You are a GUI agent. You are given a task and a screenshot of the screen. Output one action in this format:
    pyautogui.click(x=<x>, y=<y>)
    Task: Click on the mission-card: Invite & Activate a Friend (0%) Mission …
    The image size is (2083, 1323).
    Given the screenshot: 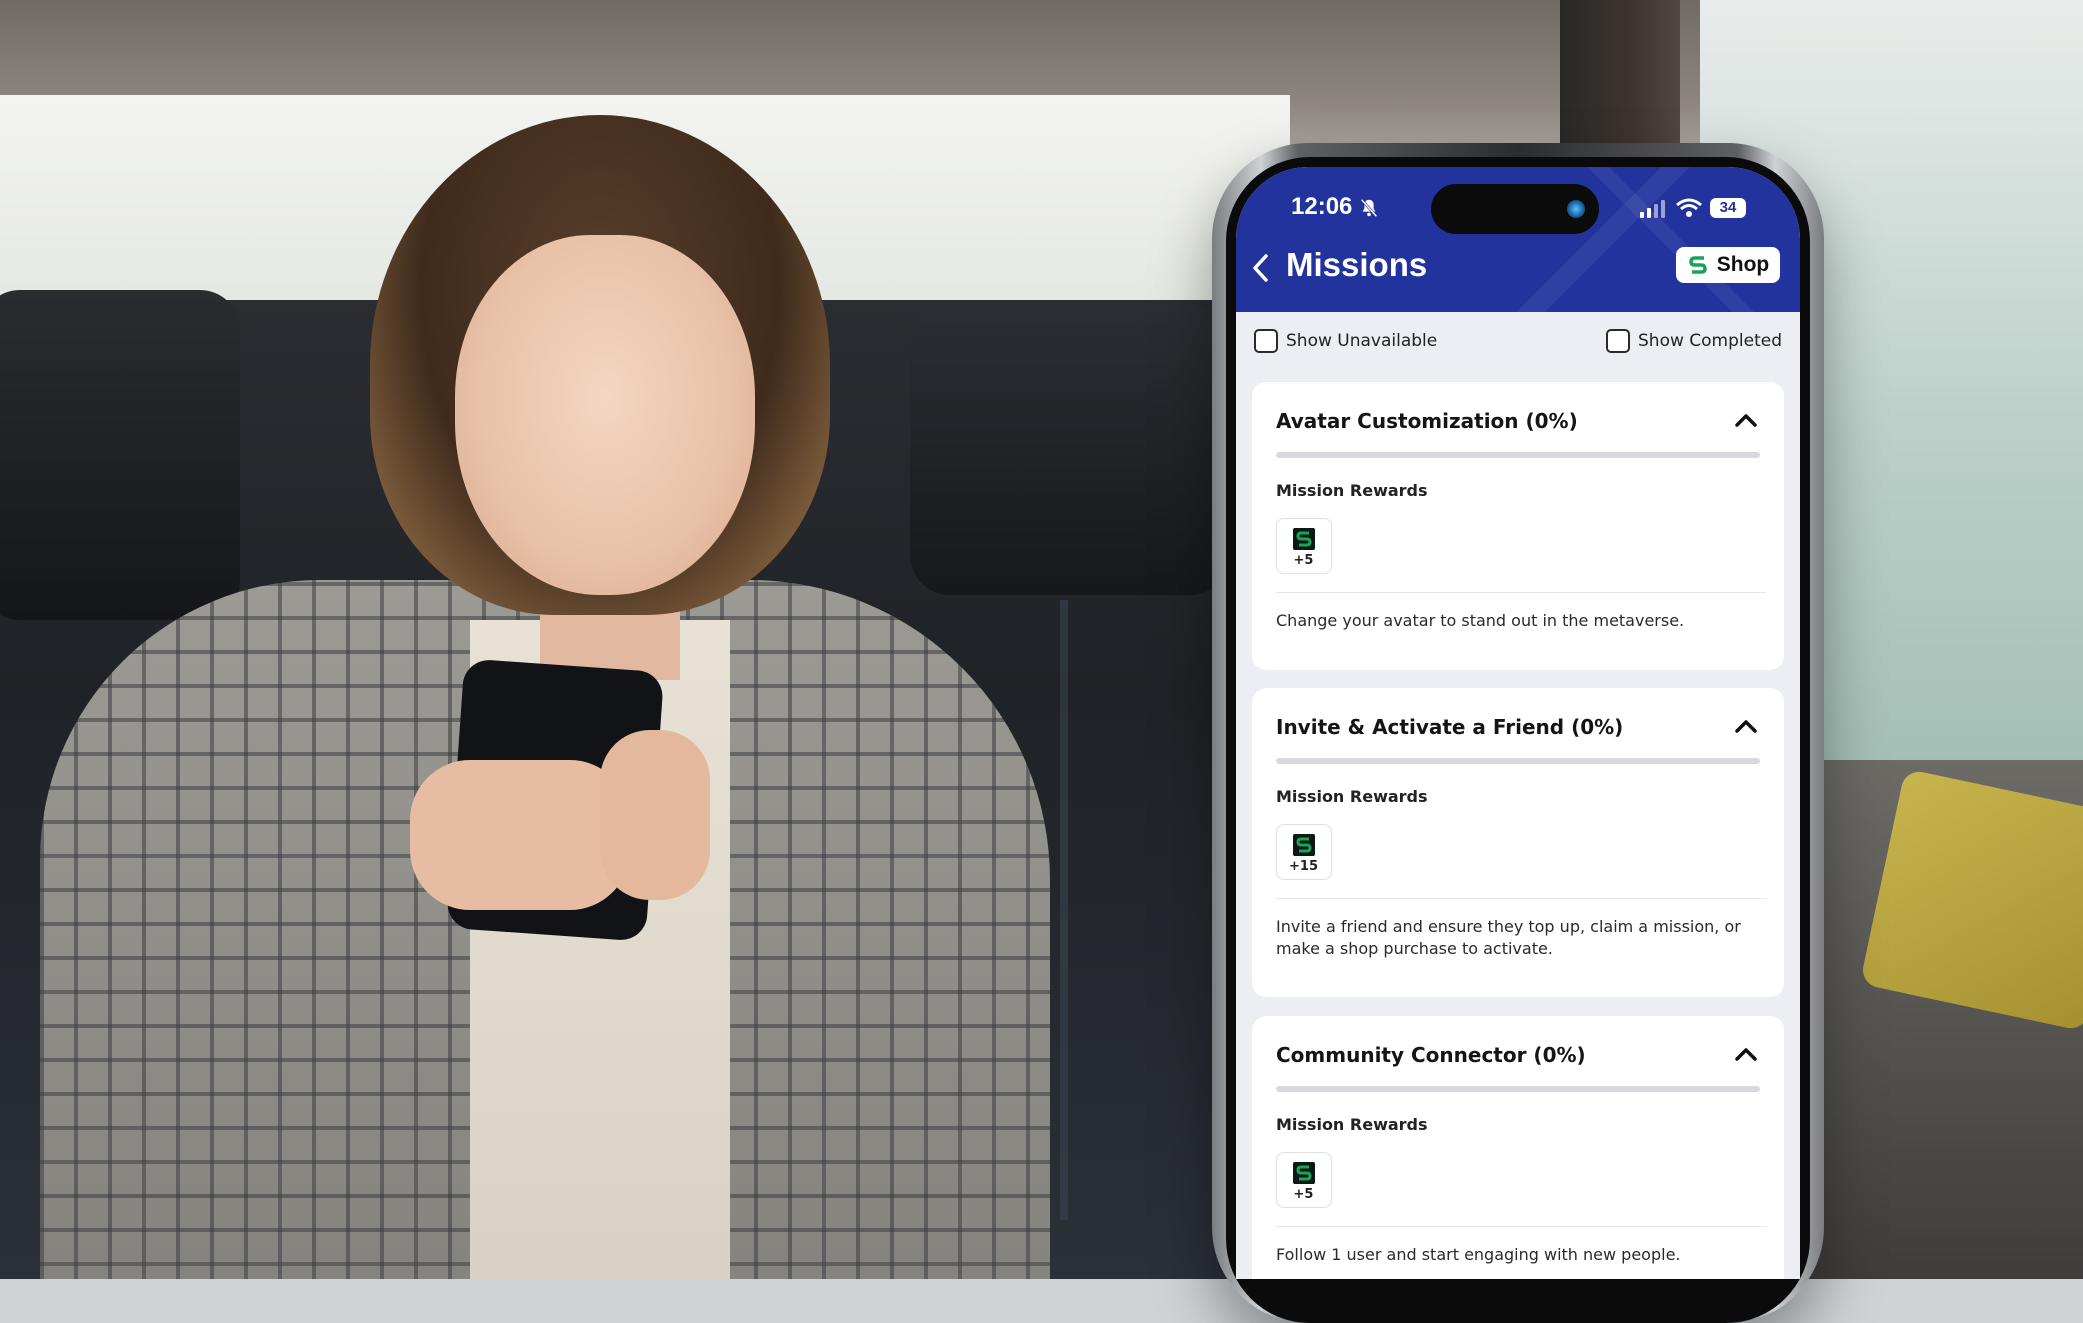 What is the action you would take?
    pyautogui.click(x=1518, y=842)
    